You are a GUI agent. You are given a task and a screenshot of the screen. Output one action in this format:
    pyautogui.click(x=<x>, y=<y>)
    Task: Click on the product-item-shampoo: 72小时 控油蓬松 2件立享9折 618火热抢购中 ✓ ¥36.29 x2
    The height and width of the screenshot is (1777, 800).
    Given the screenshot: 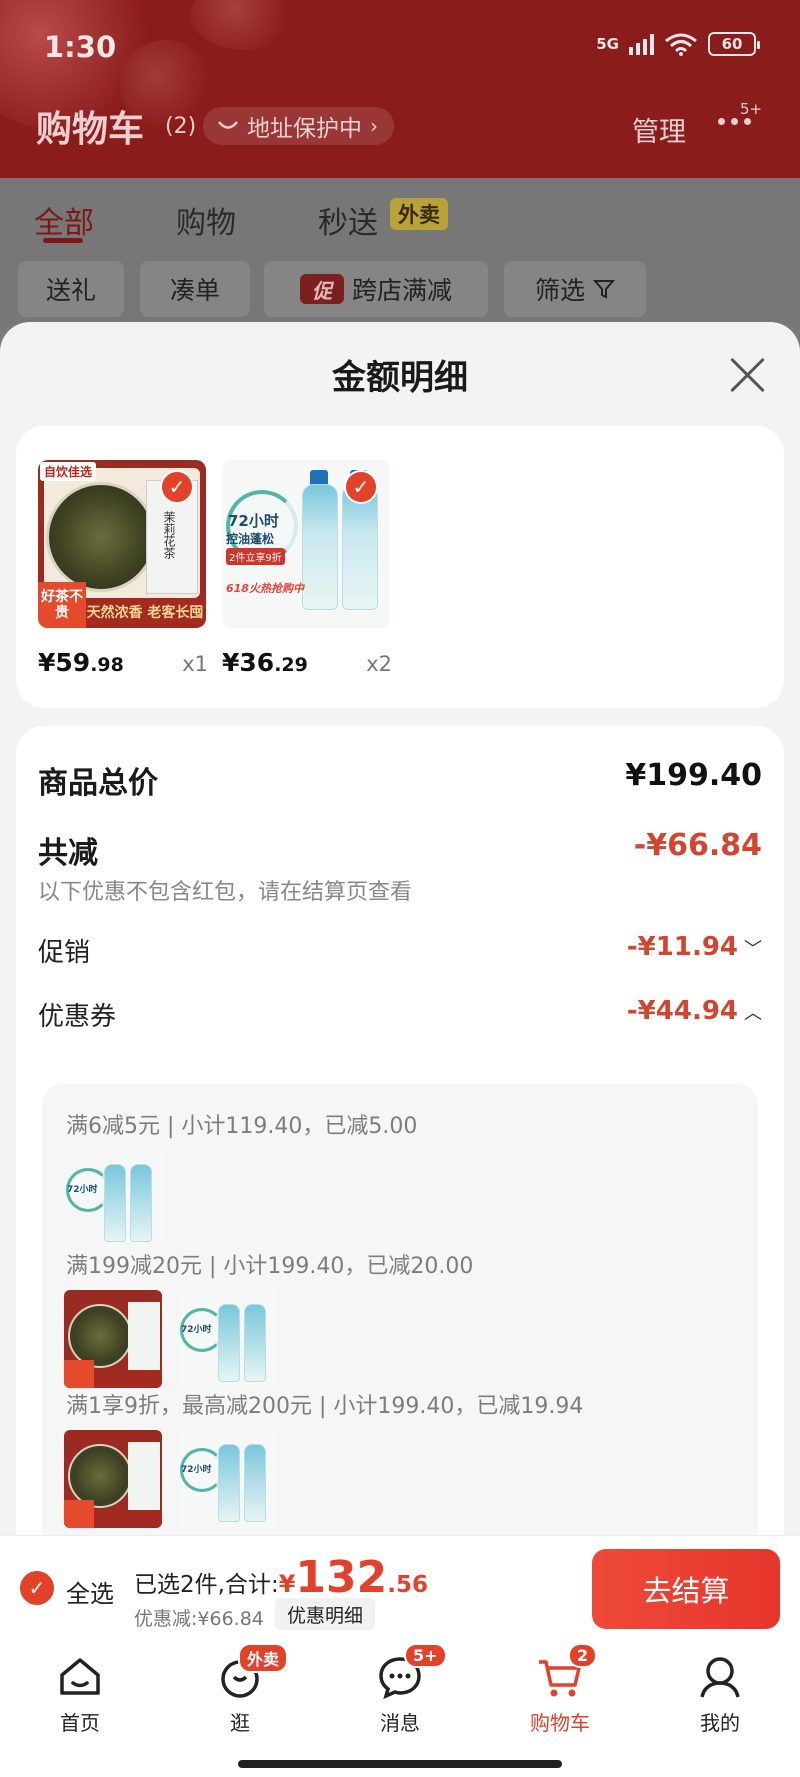 What is the action you would take?
    pyautogui.click(x=307, y=568)
    